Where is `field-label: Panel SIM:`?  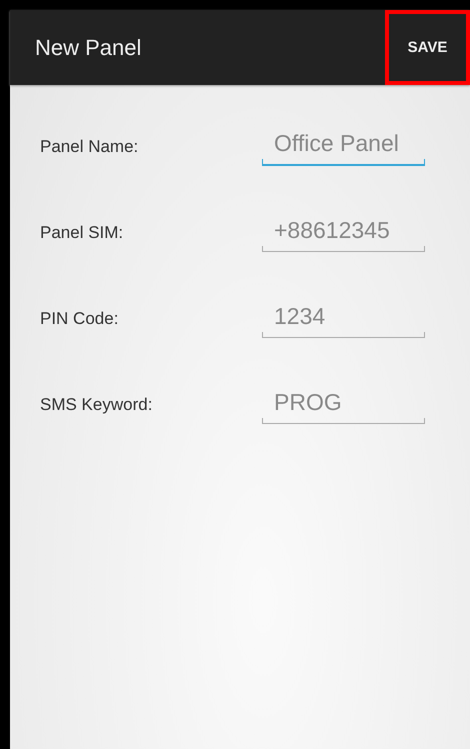 field-label: Panel SIM: is located at coordinates (82, 232).